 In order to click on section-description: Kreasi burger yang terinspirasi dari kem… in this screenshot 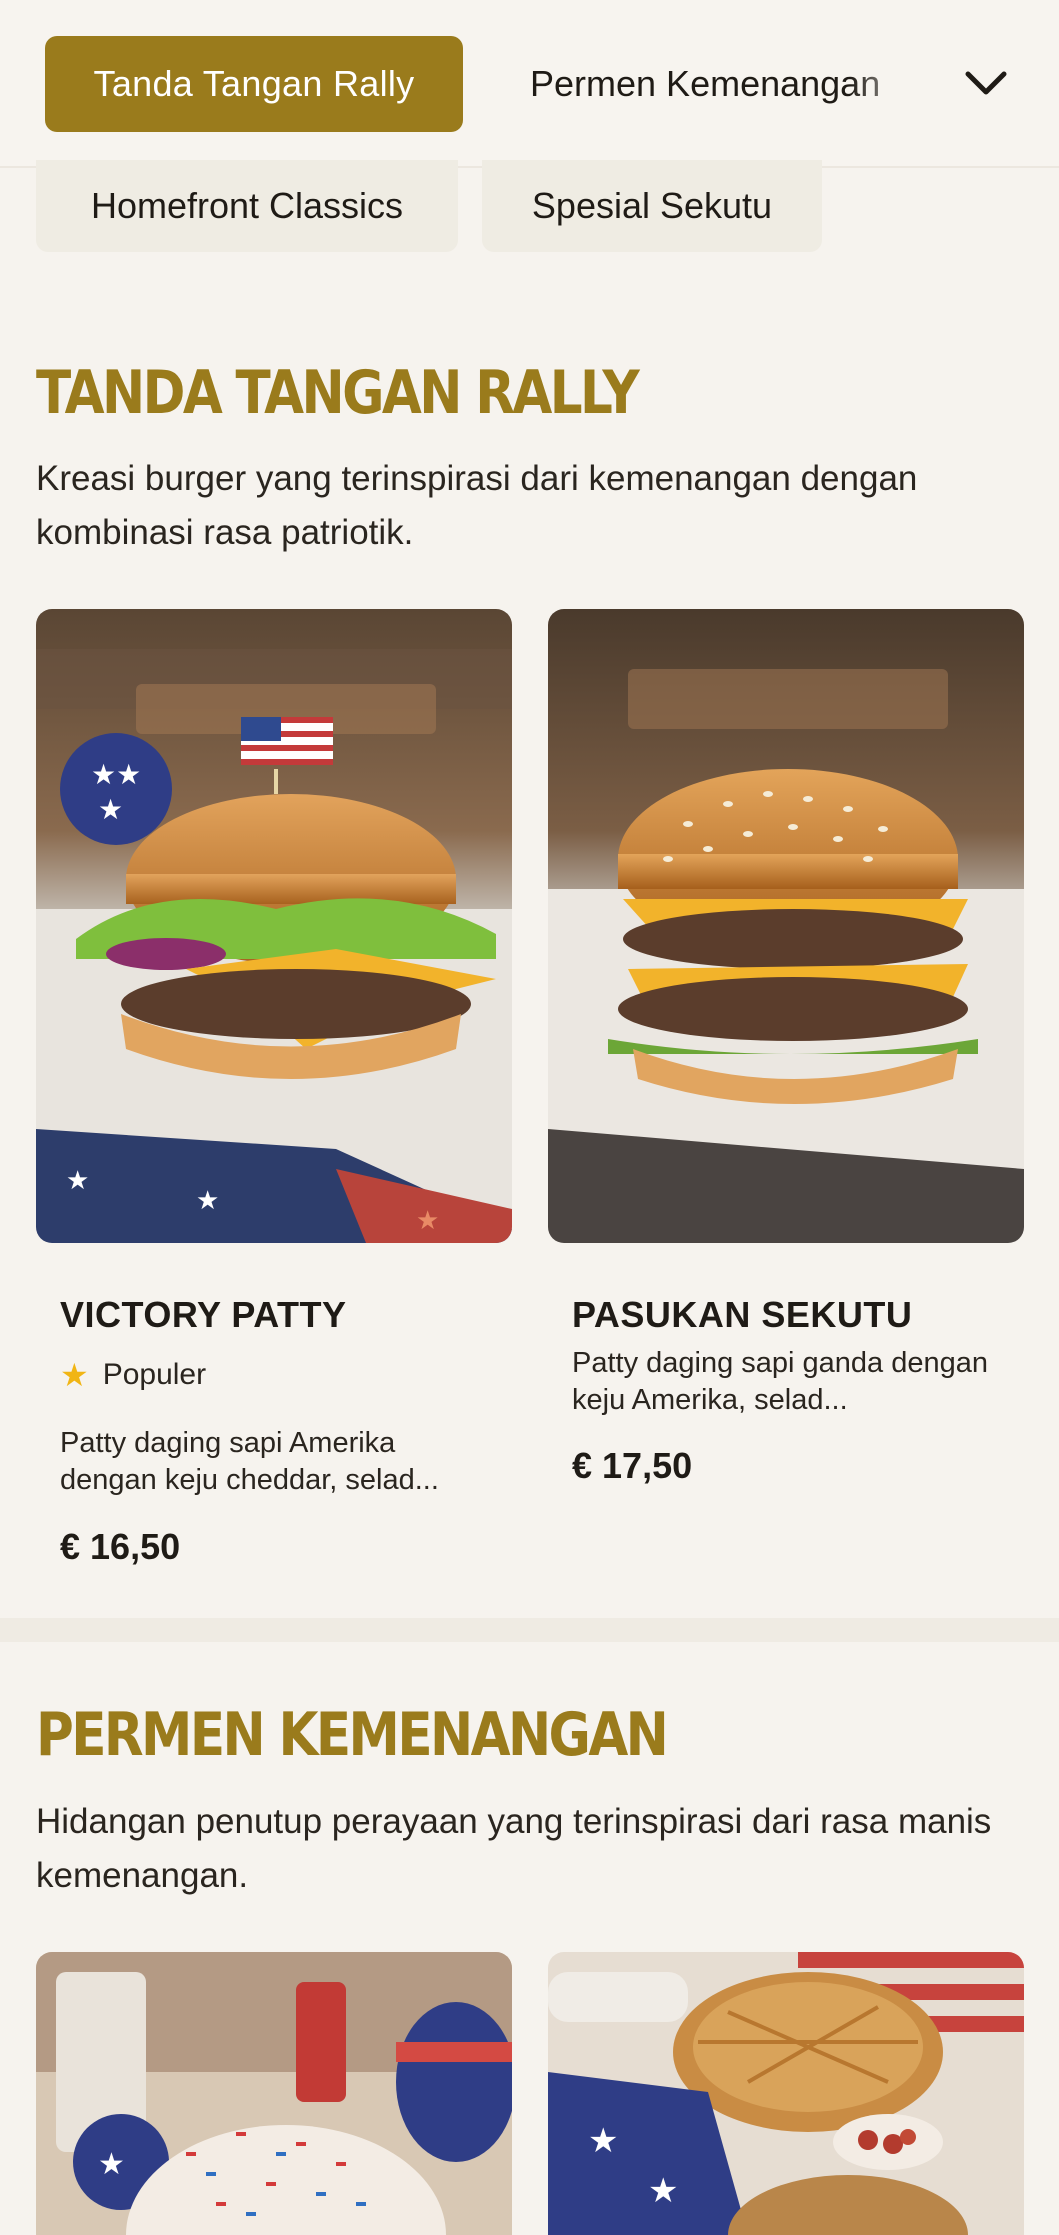, I will do `click(477, 505)`.